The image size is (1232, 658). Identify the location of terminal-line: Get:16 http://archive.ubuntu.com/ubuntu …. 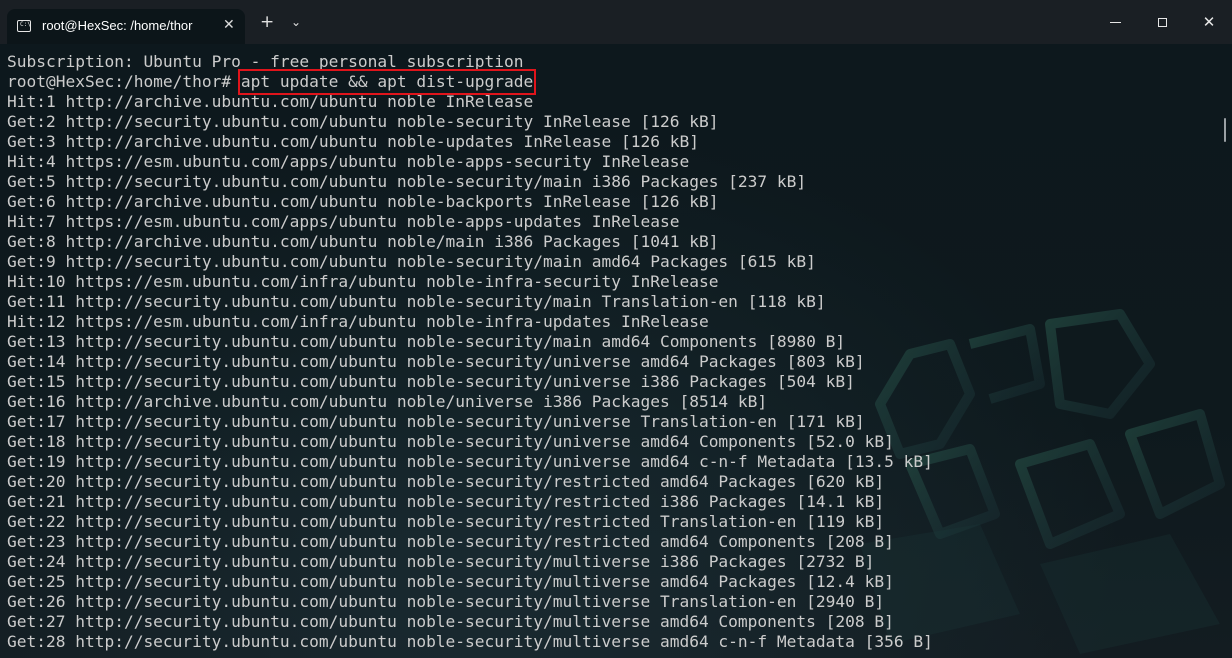
(387, 401).